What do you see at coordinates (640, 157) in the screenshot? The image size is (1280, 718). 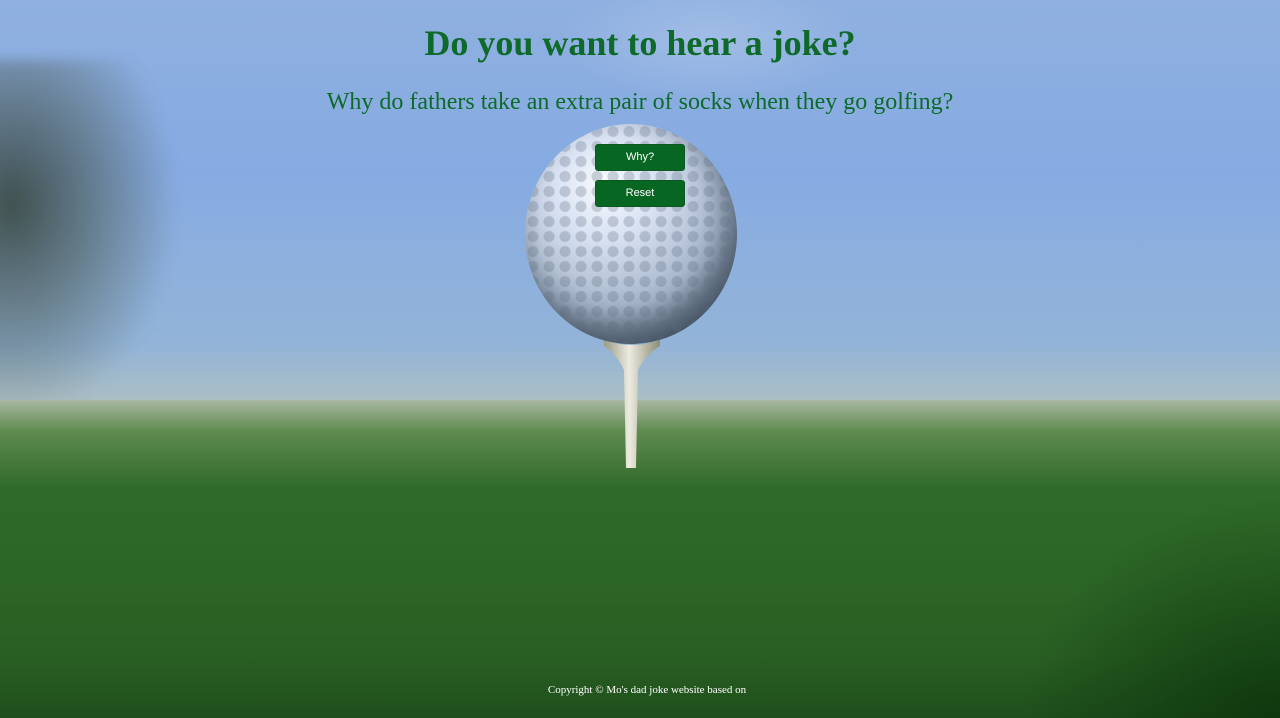 I see `why-button: Why?` at bounding box center [640, 157].